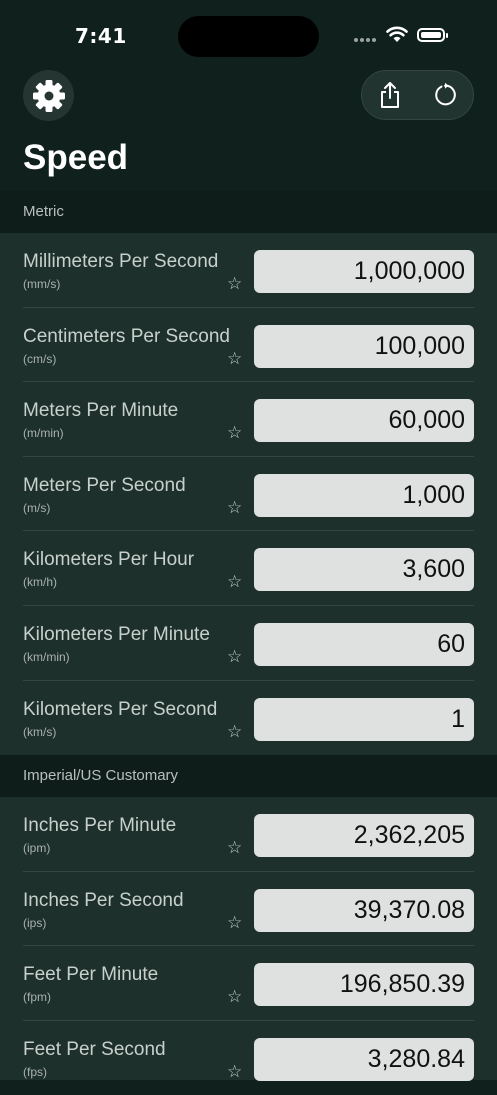 The image size is (497, 1095). I want to click on list-item: Kilometers Per Minute (km/min) ☆ 60, so click(248, 643).